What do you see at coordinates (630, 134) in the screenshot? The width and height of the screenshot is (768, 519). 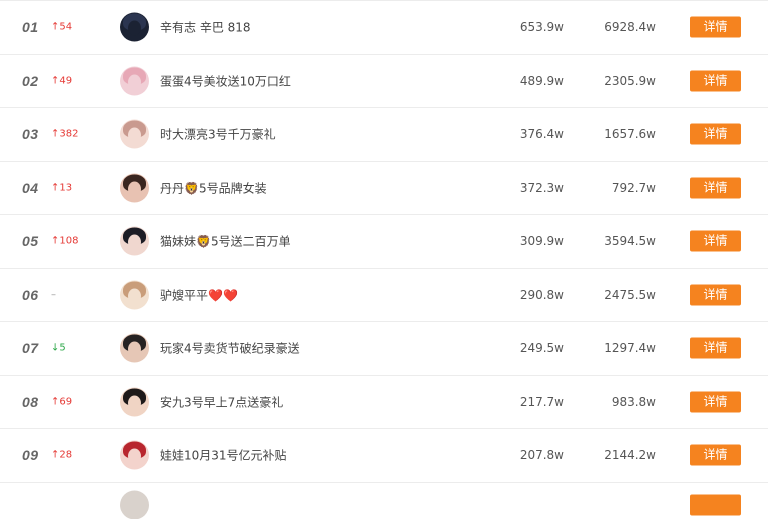 I see `metric-value-2: 1657.6w` at bounding box center [630, 134].